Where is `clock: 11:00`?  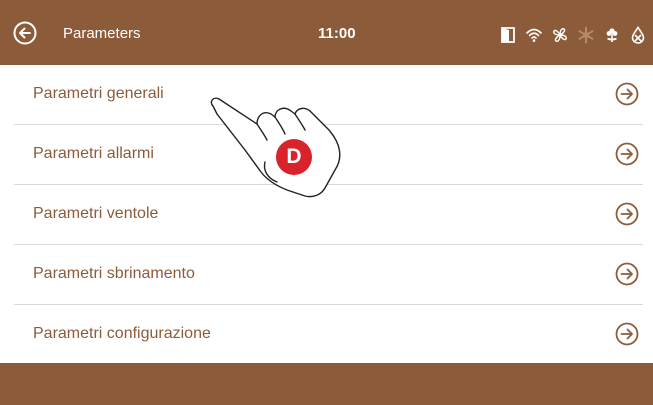 clock: 11:00 is located at coordinates (337, 33).